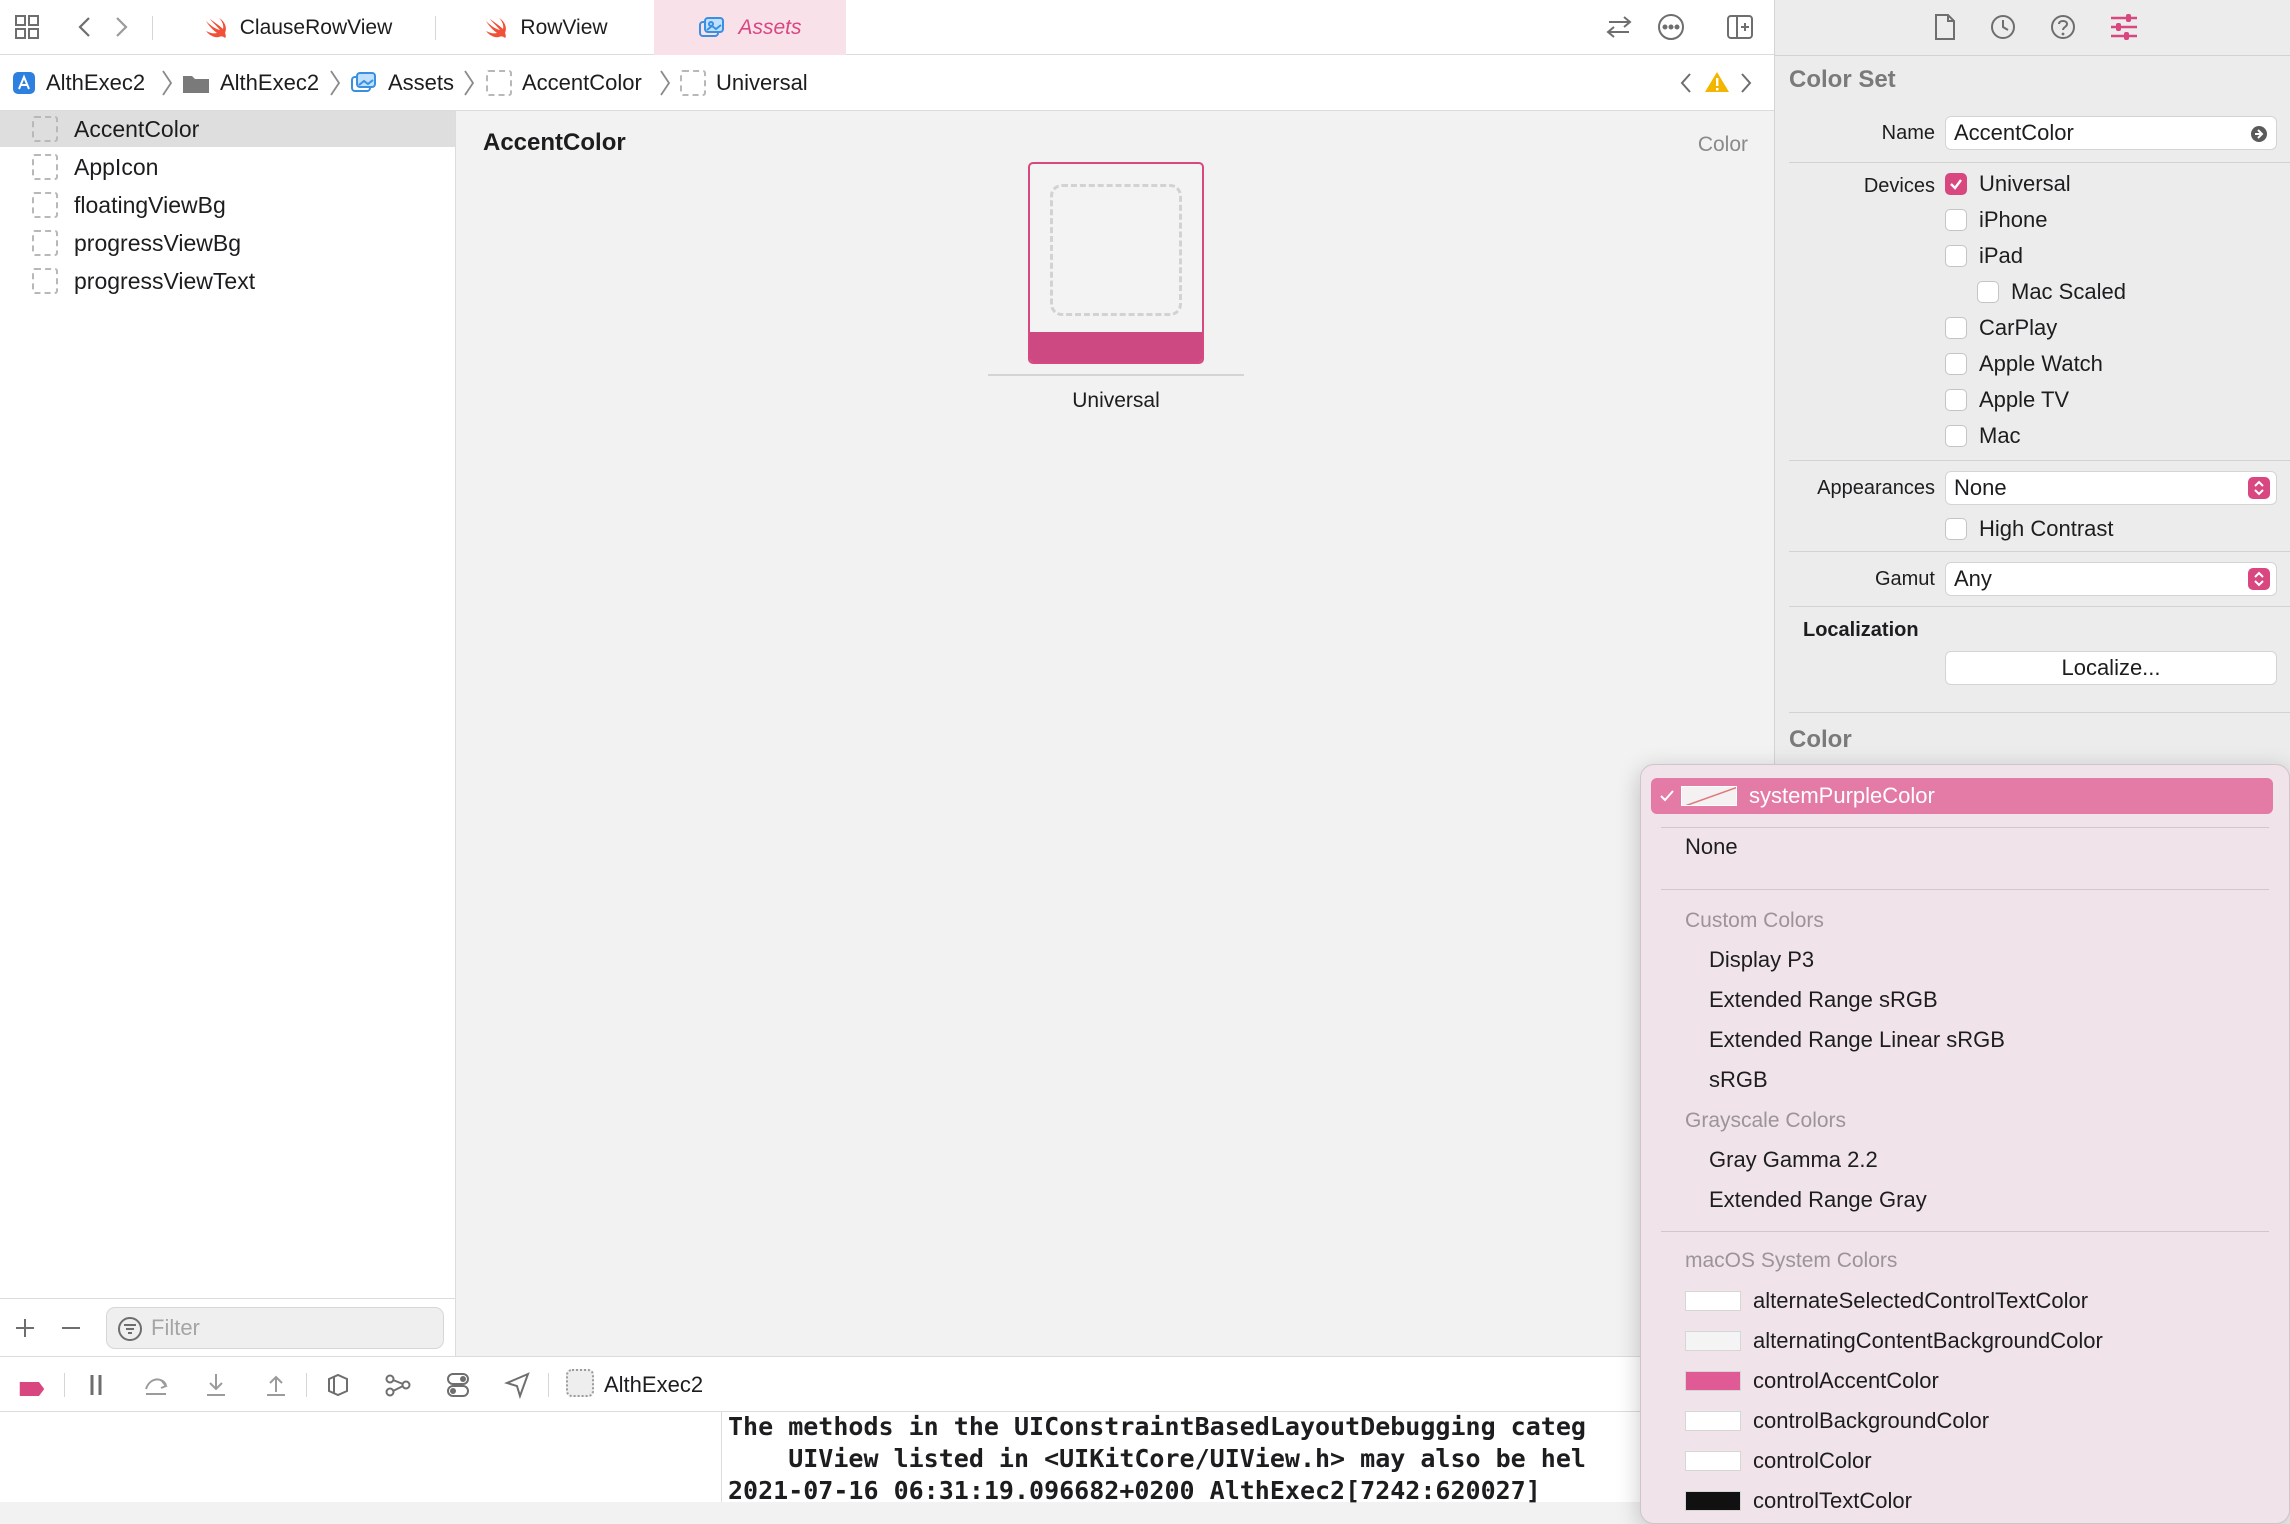 The image size is (2290, 1524). What do you see at coordinates (1984, 256) in the screenshot?
I see `device-ipad-checkbox: iPad` at bounding box center [1984, 256].